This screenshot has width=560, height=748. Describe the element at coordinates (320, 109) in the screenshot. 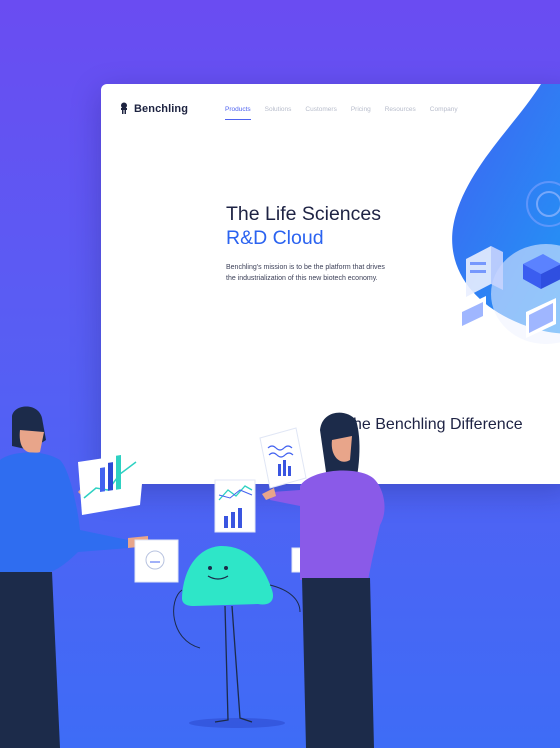

I see `nav-item-customers: Customers` at that location.